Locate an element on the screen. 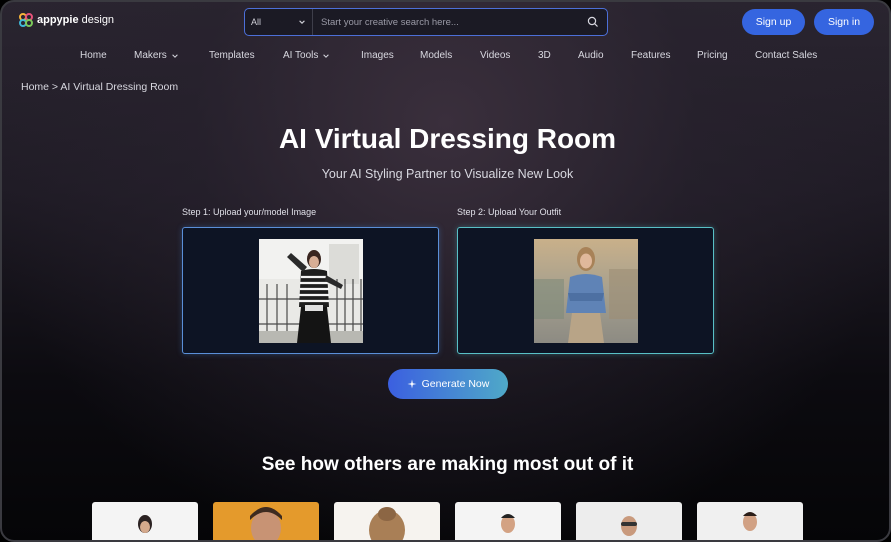 The width and height of the screenshot is (891, 542). logo-mark-icon is located at coordinates (26, 20).